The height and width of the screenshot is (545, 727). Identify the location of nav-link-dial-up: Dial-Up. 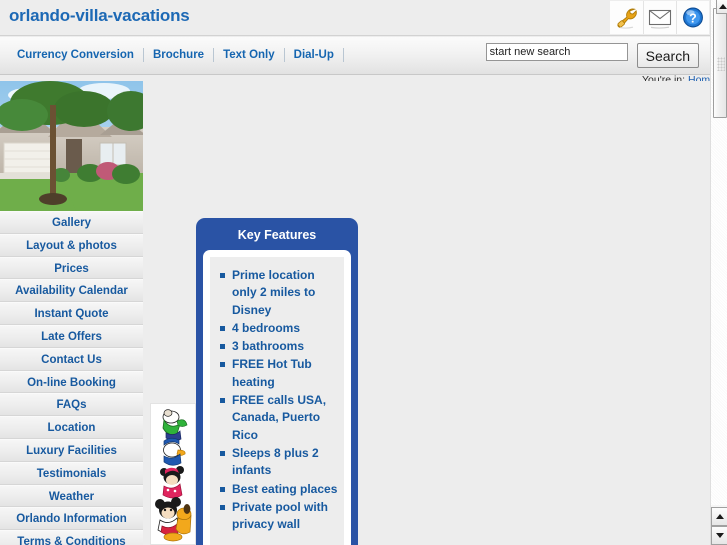
(314, 55).